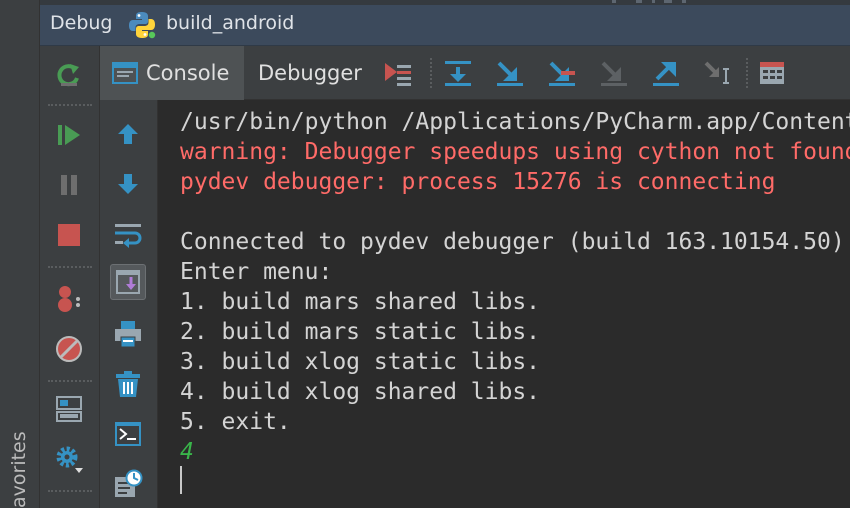 The height and width of the screenshot is (508, 850). I want to click on show-execution-point-button, so click(398, 73).